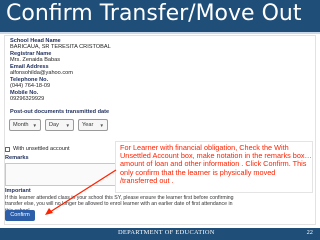 The height and width of the screenshot is (240, 320). Describe the element at coordinates (21, 125) in the screenshot. I see `month-select-value: Month` at that location.